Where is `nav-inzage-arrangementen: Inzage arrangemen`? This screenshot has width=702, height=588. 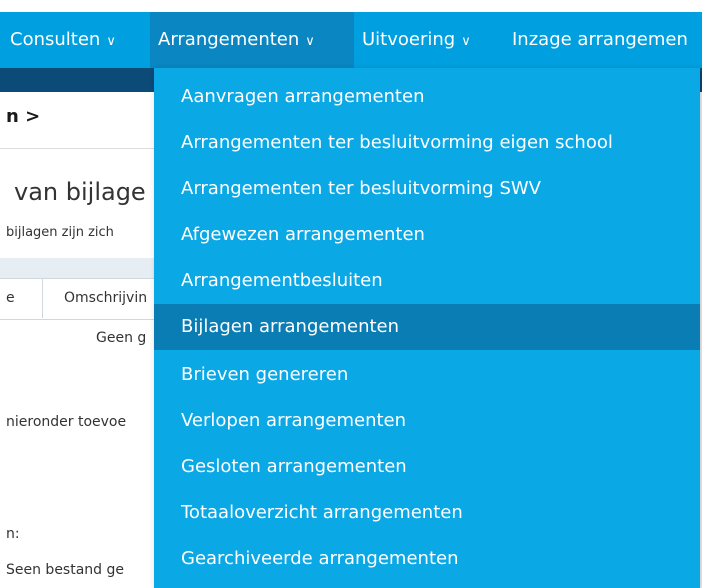
nav-inzage-arrangementen: Inzage arrangemen is located at coordinates (600, 40).